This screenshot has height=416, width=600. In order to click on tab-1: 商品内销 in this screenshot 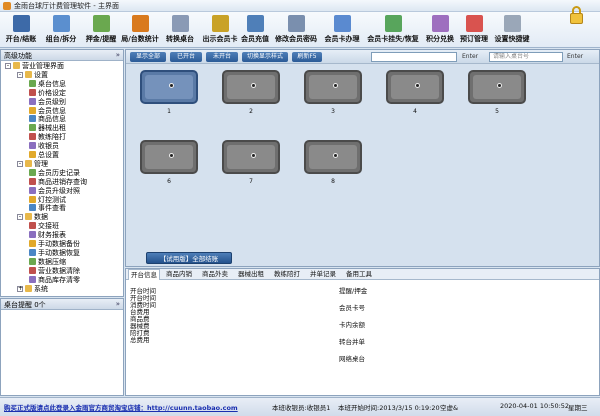, I will do `click(179, 274)`.